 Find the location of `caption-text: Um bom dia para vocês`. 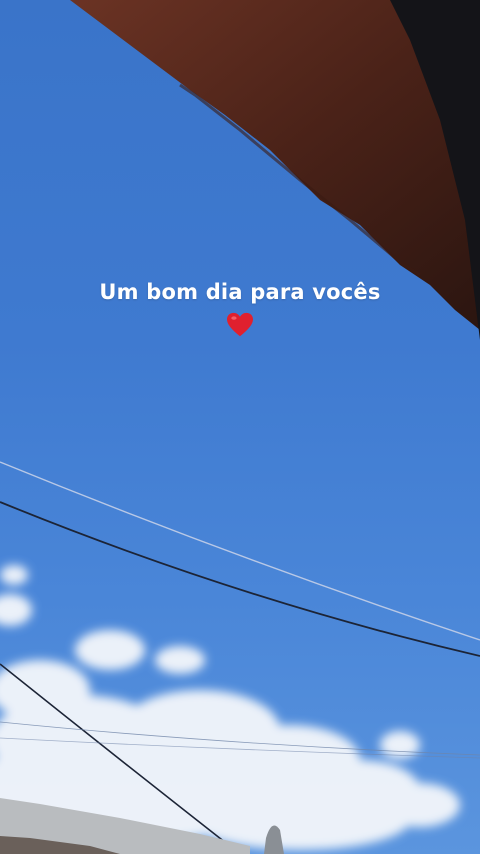

caption-text: Um bom dia para vocês is located at coordinates (240, 292).